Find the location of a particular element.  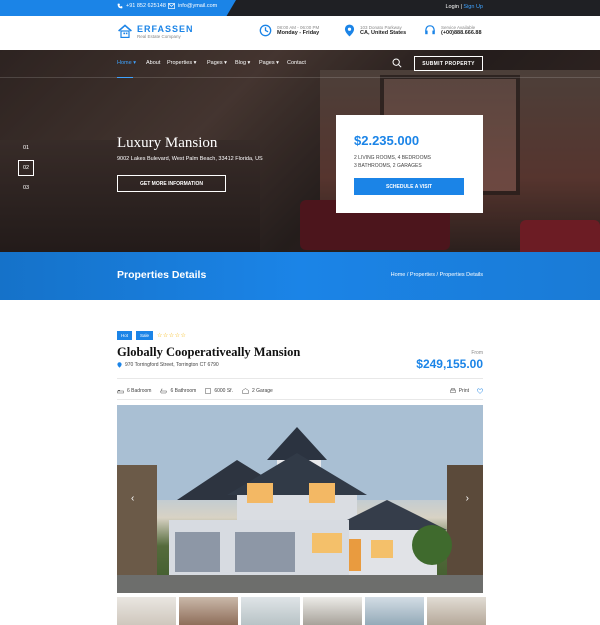

search-icon is located at coordinates (397, 63).